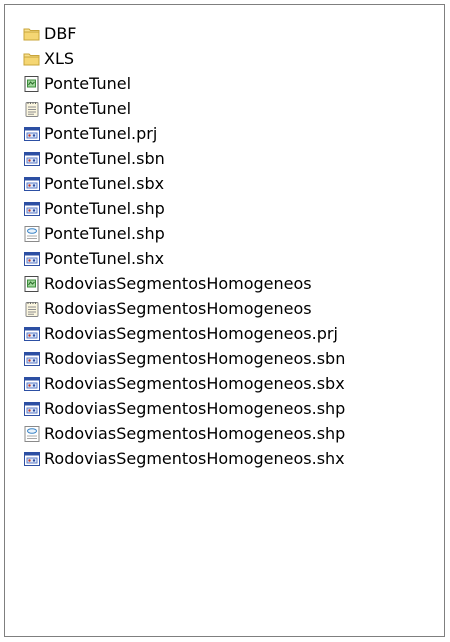  What do you see at coordinates (194, 383) in the screenshot?
I see `file-name: RodoviasSegmentosHomogeneos.sbx` at bounding box center [194, 383].